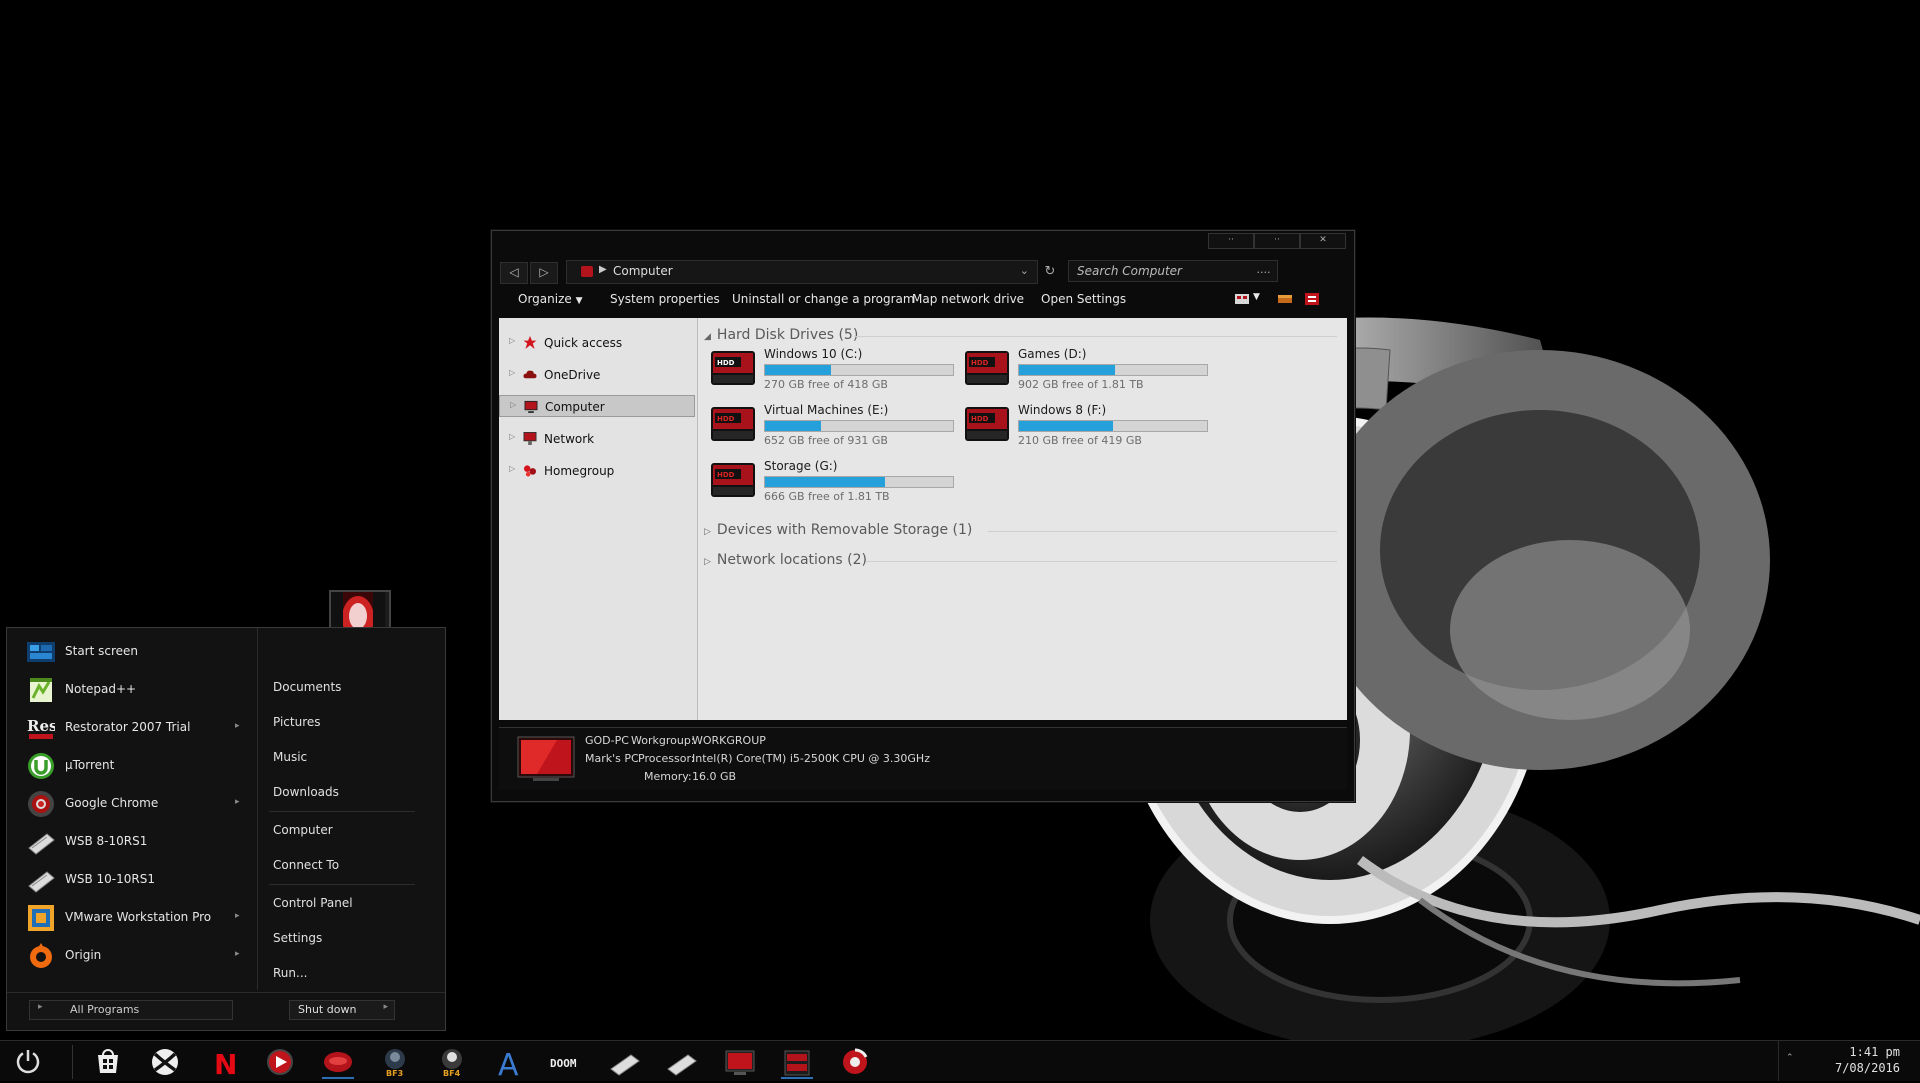  I want to click on program-start-screen: Start screen, so click(132, 653).